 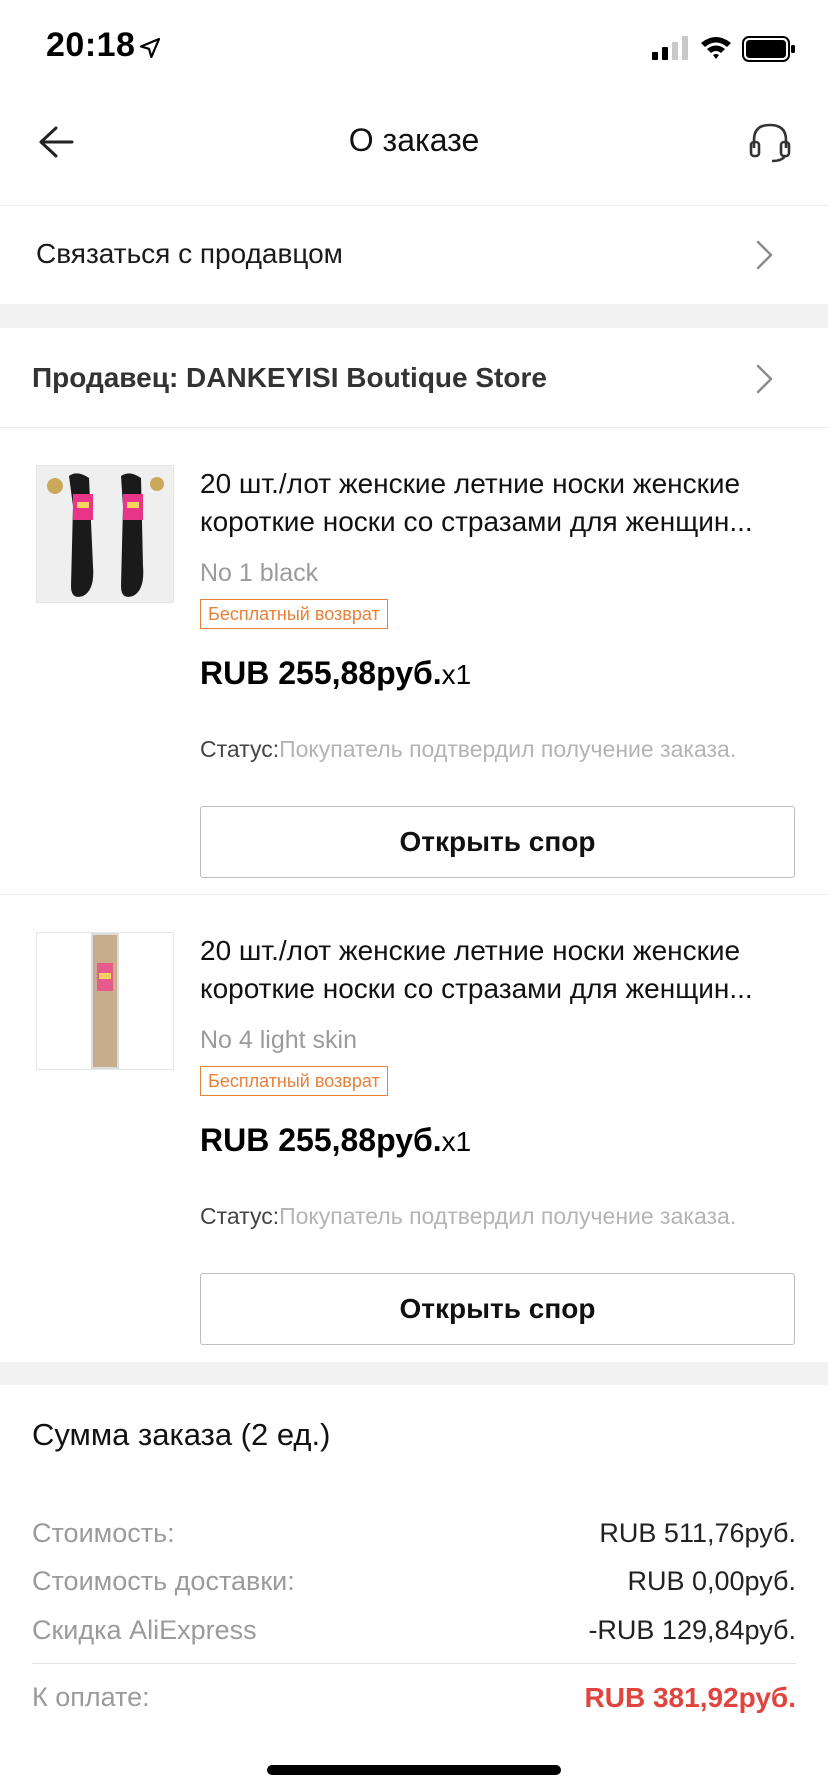 What do you see at coordinates (91, 1697) in the screenshot?
I see `total-label: К оплате:` at bounding box center [91, 1697].